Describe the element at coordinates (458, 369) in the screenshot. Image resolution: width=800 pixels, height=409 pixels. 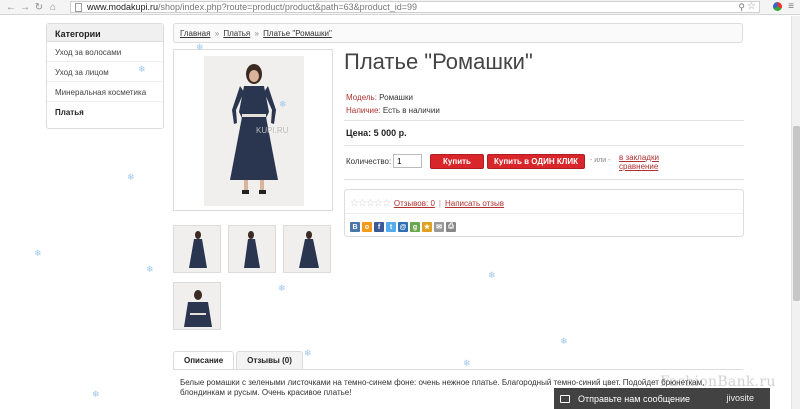
I see `tab-divider` at that location.